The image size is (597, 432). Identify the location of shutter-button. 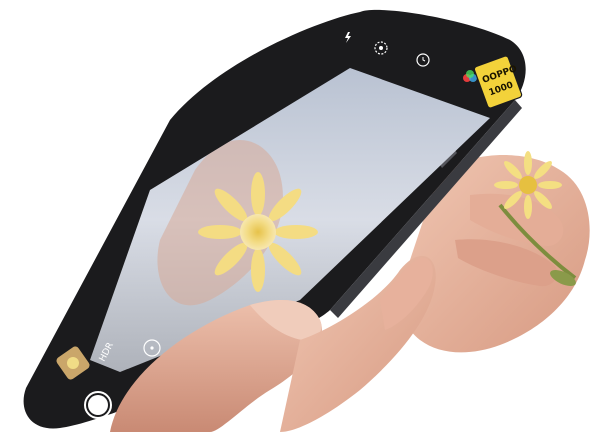
(98, 405).